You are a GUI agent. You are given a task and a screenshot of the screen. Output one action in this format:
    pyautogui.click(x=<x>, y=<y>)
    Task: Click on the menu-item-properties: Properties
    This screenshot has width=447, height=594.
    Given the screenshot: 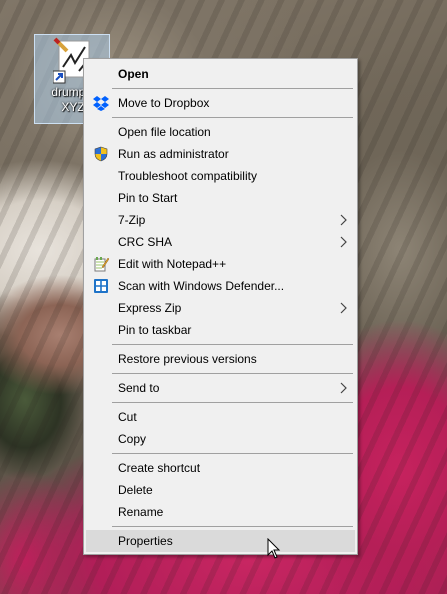 What is the action you would take?
    pyautogui.click(x=220, y=541)
    